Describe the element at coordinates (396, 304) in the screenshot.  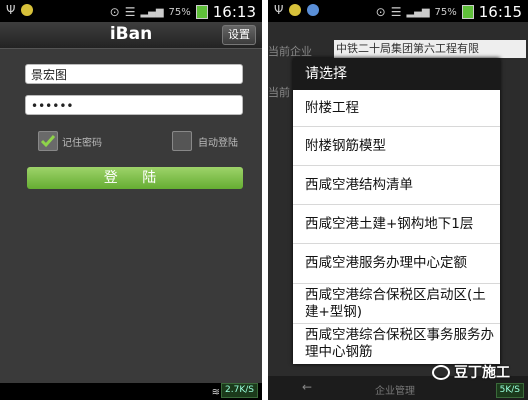
I see `option-item: 西咸空港综合保税区启动区(土建+型钢)` at that location.